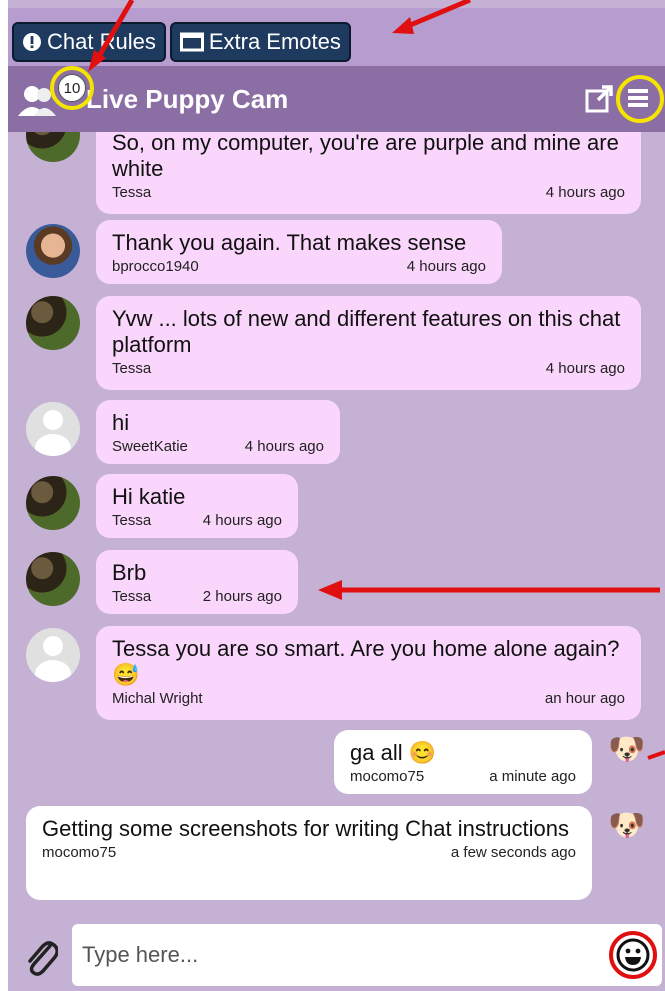  What do you see at coordinates (121, 422) in the screenshot?
I see `message-text: hi` at bounding box center [121, 422].